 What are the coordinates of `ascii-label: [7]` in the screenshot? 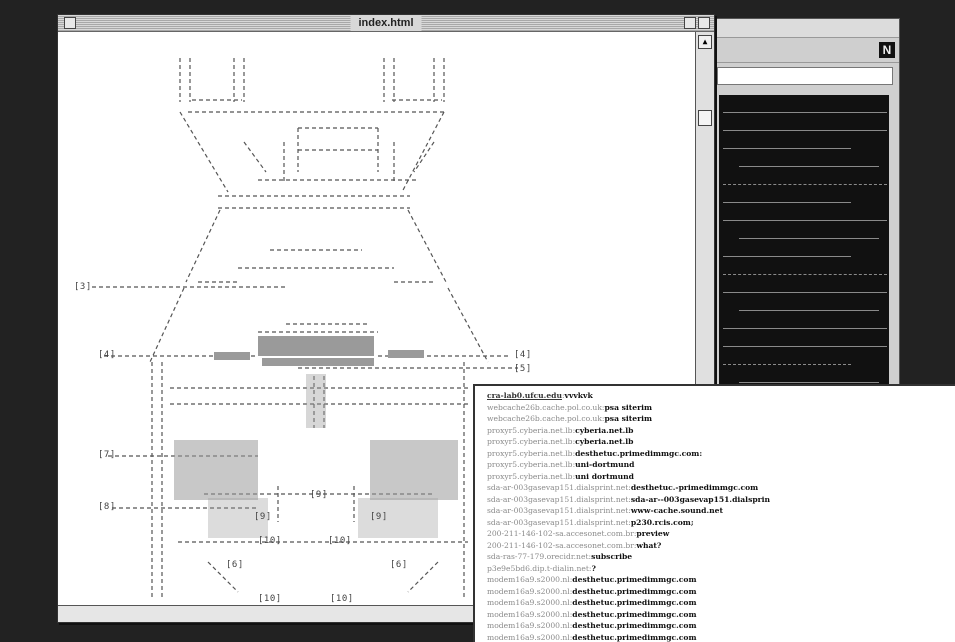 It's located at (107, 455).